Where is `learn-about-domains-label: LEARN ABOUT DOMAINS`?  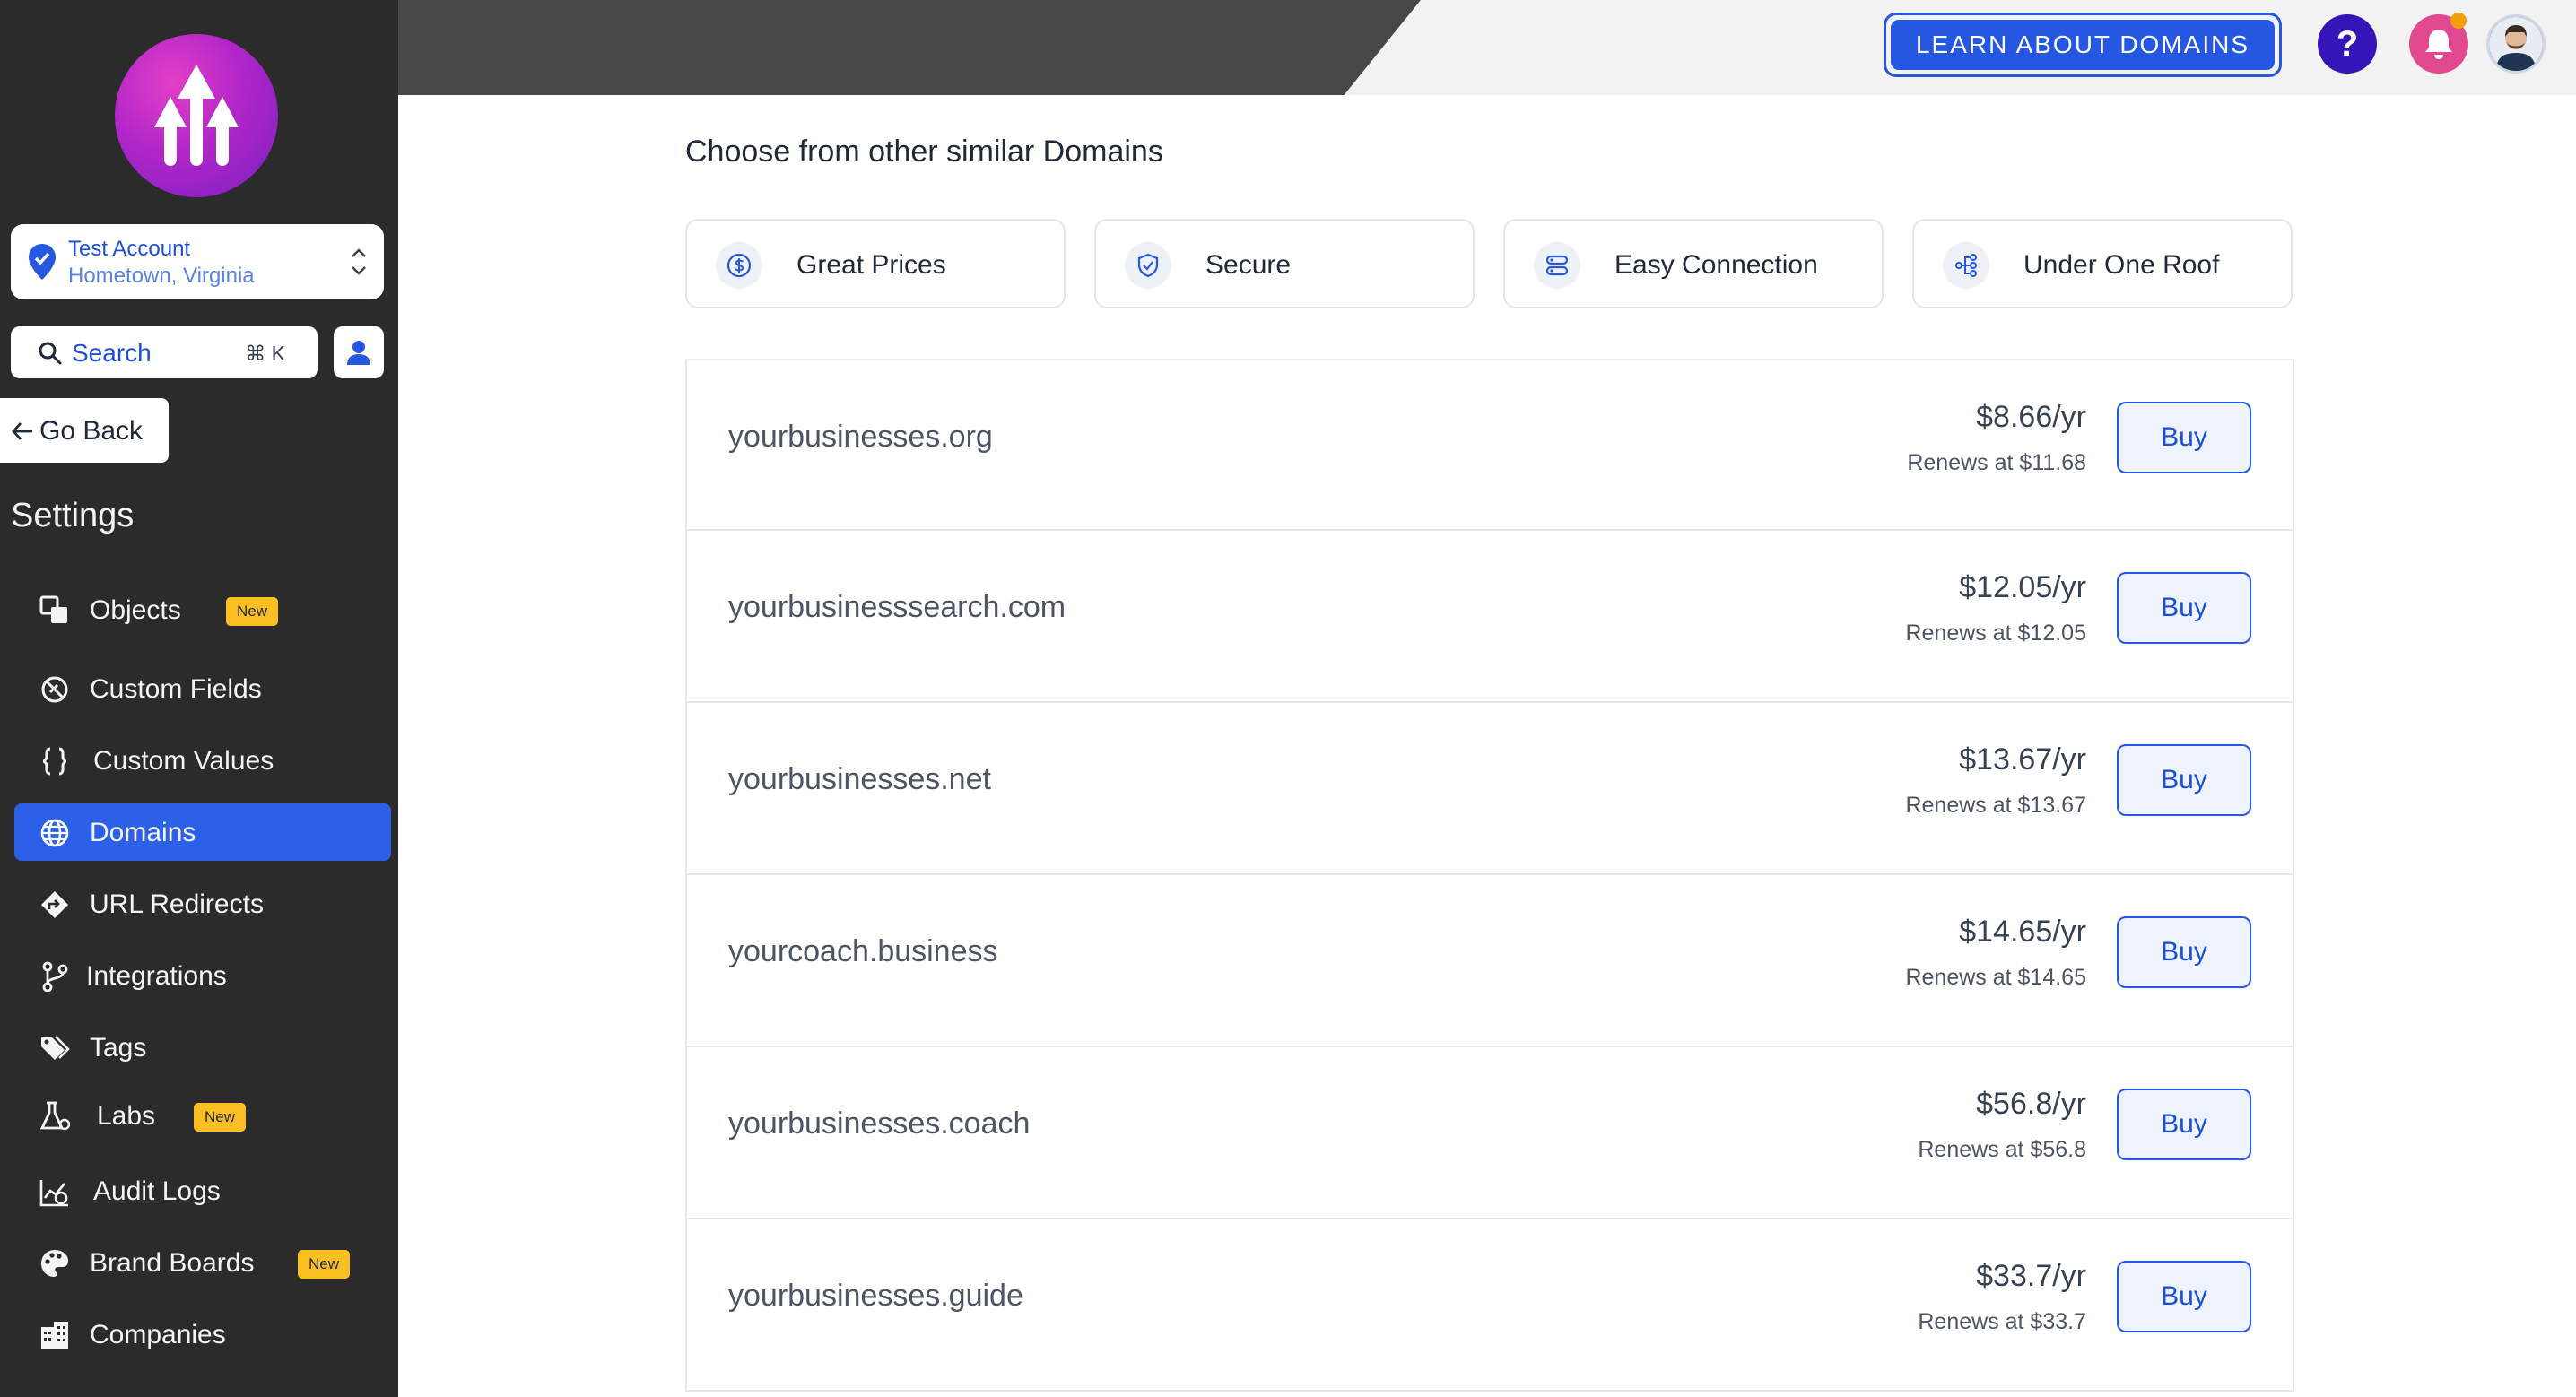 learn-about-domains-label: LEARN ABOUT DOMAINS is located at coordinates (2083, 45).